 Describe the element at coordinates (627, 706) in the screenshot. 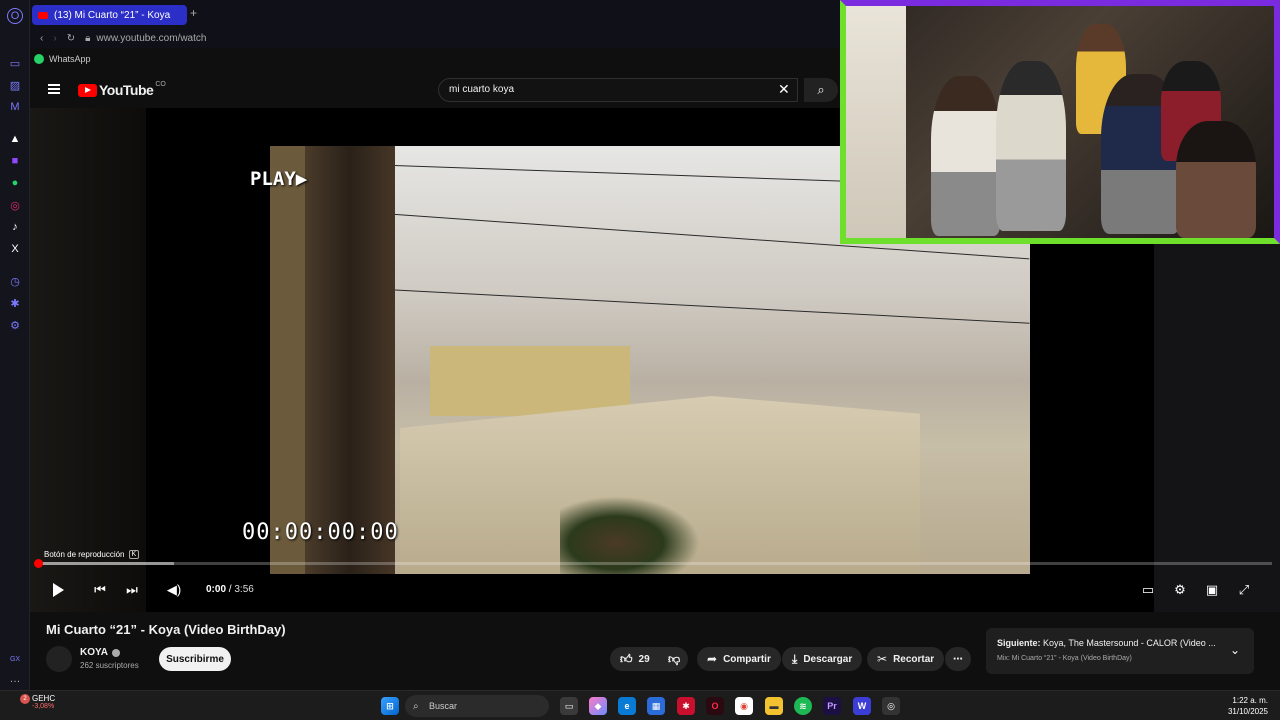

I see `edge-icon: e` at that location.